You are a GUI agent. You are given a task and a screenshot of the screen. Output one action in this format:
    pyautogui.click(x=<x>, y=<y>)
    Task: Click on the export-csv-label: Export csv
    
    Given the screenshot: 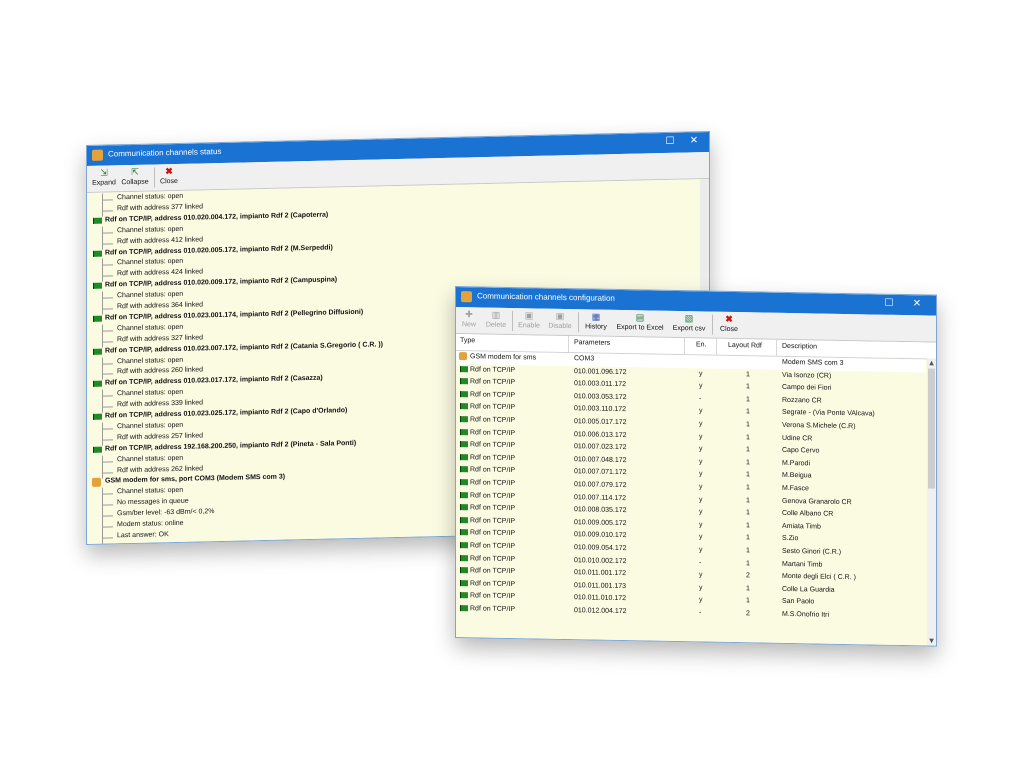 What is the action you would take?
    pyautogui.click(x=689, y=328)
    